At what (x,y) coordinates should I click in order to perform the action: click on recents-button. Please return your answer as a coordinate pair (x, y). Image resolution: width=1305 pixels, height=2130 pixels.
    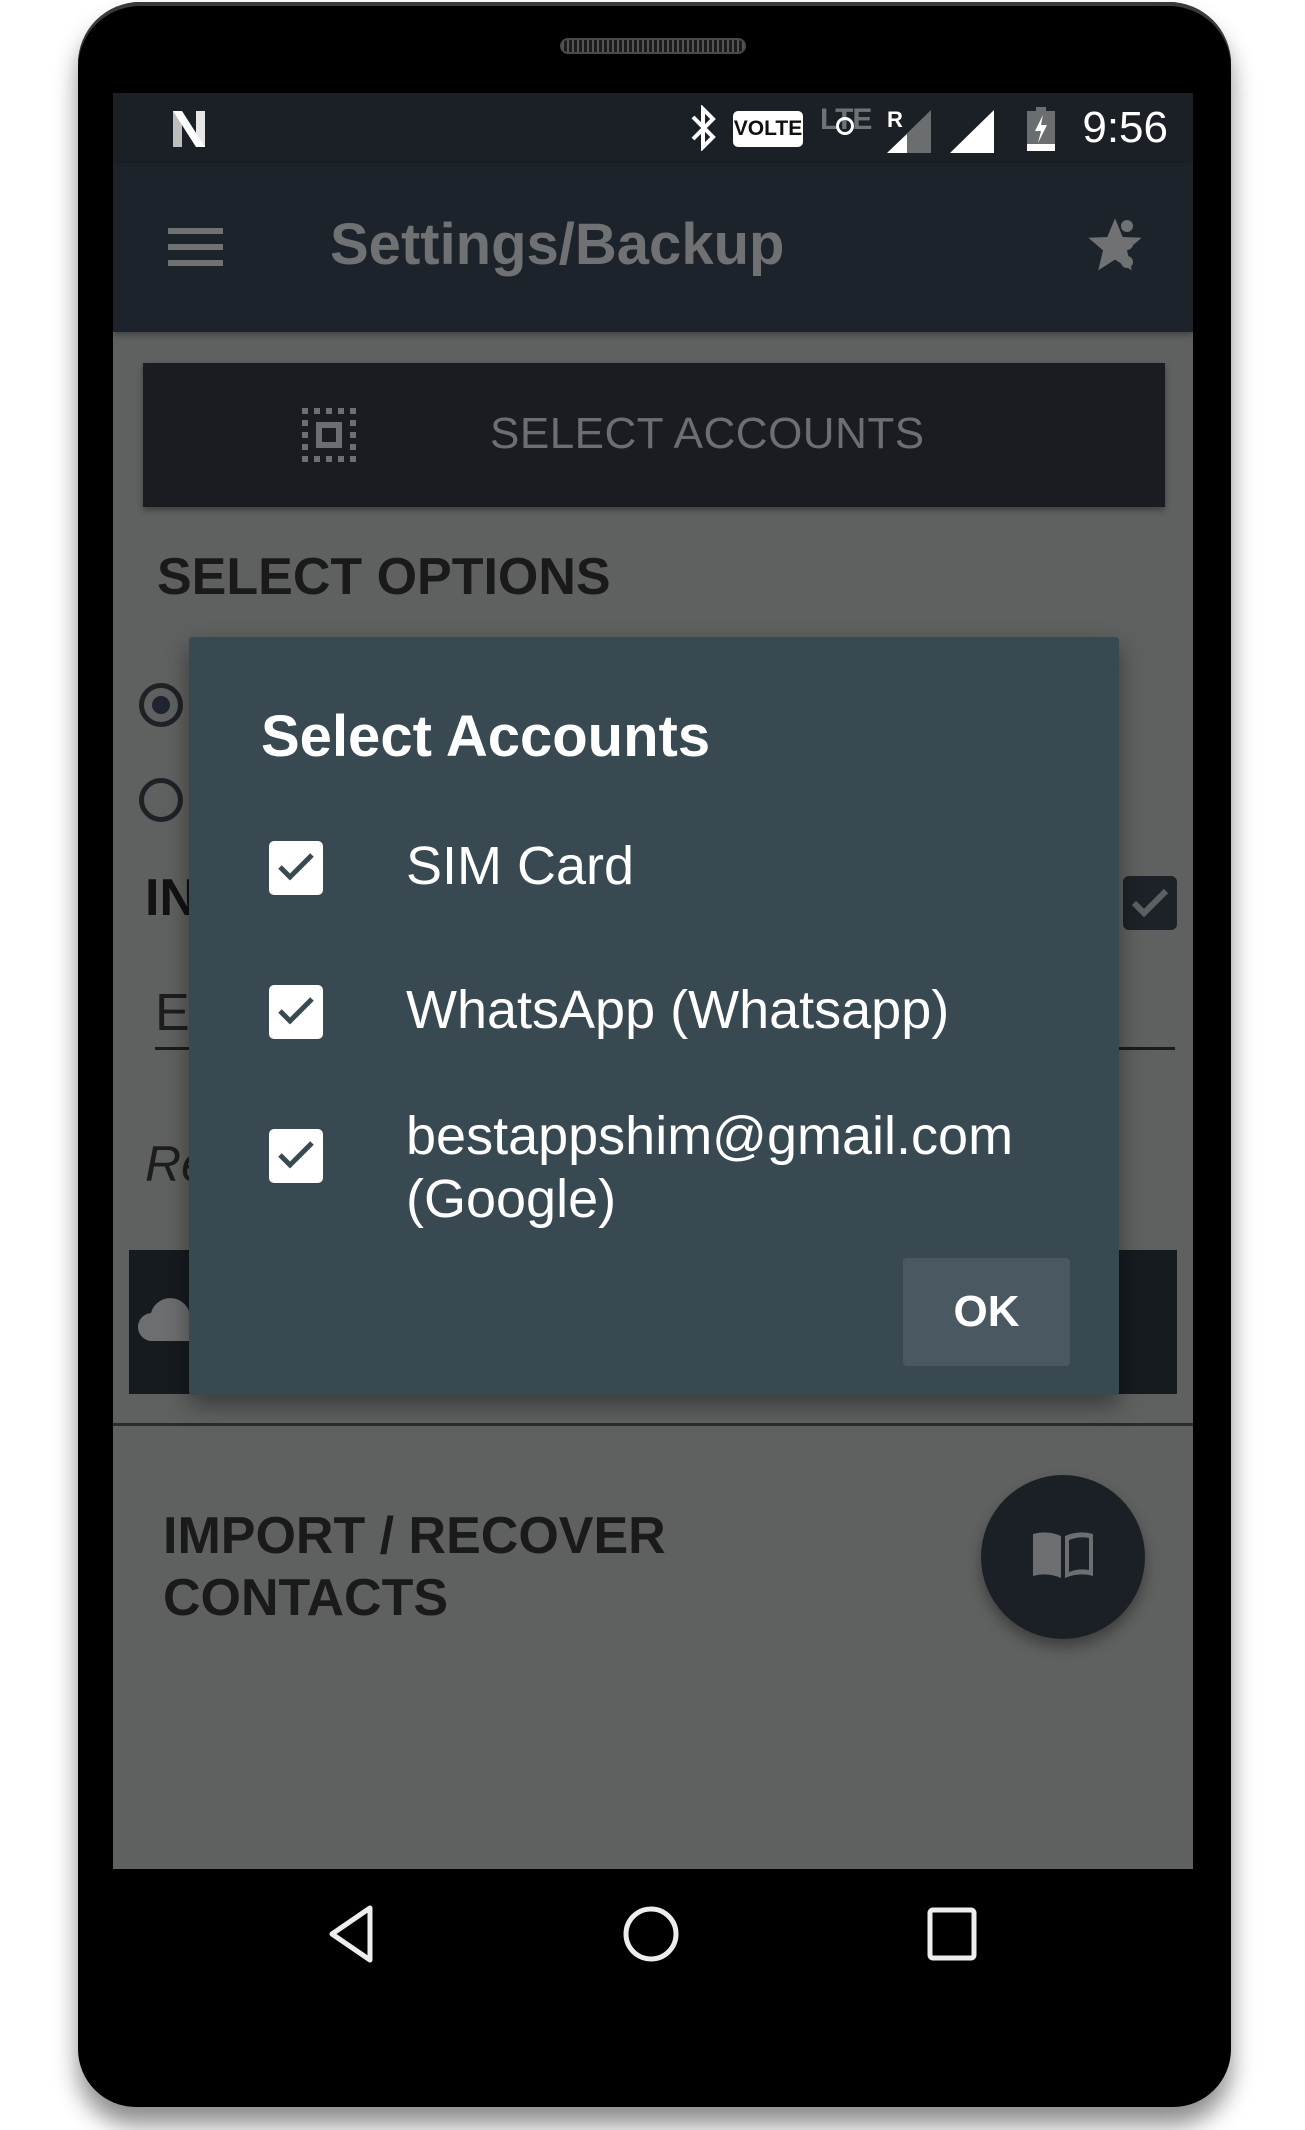
    Looking at the image, I should click on (952, 1934).